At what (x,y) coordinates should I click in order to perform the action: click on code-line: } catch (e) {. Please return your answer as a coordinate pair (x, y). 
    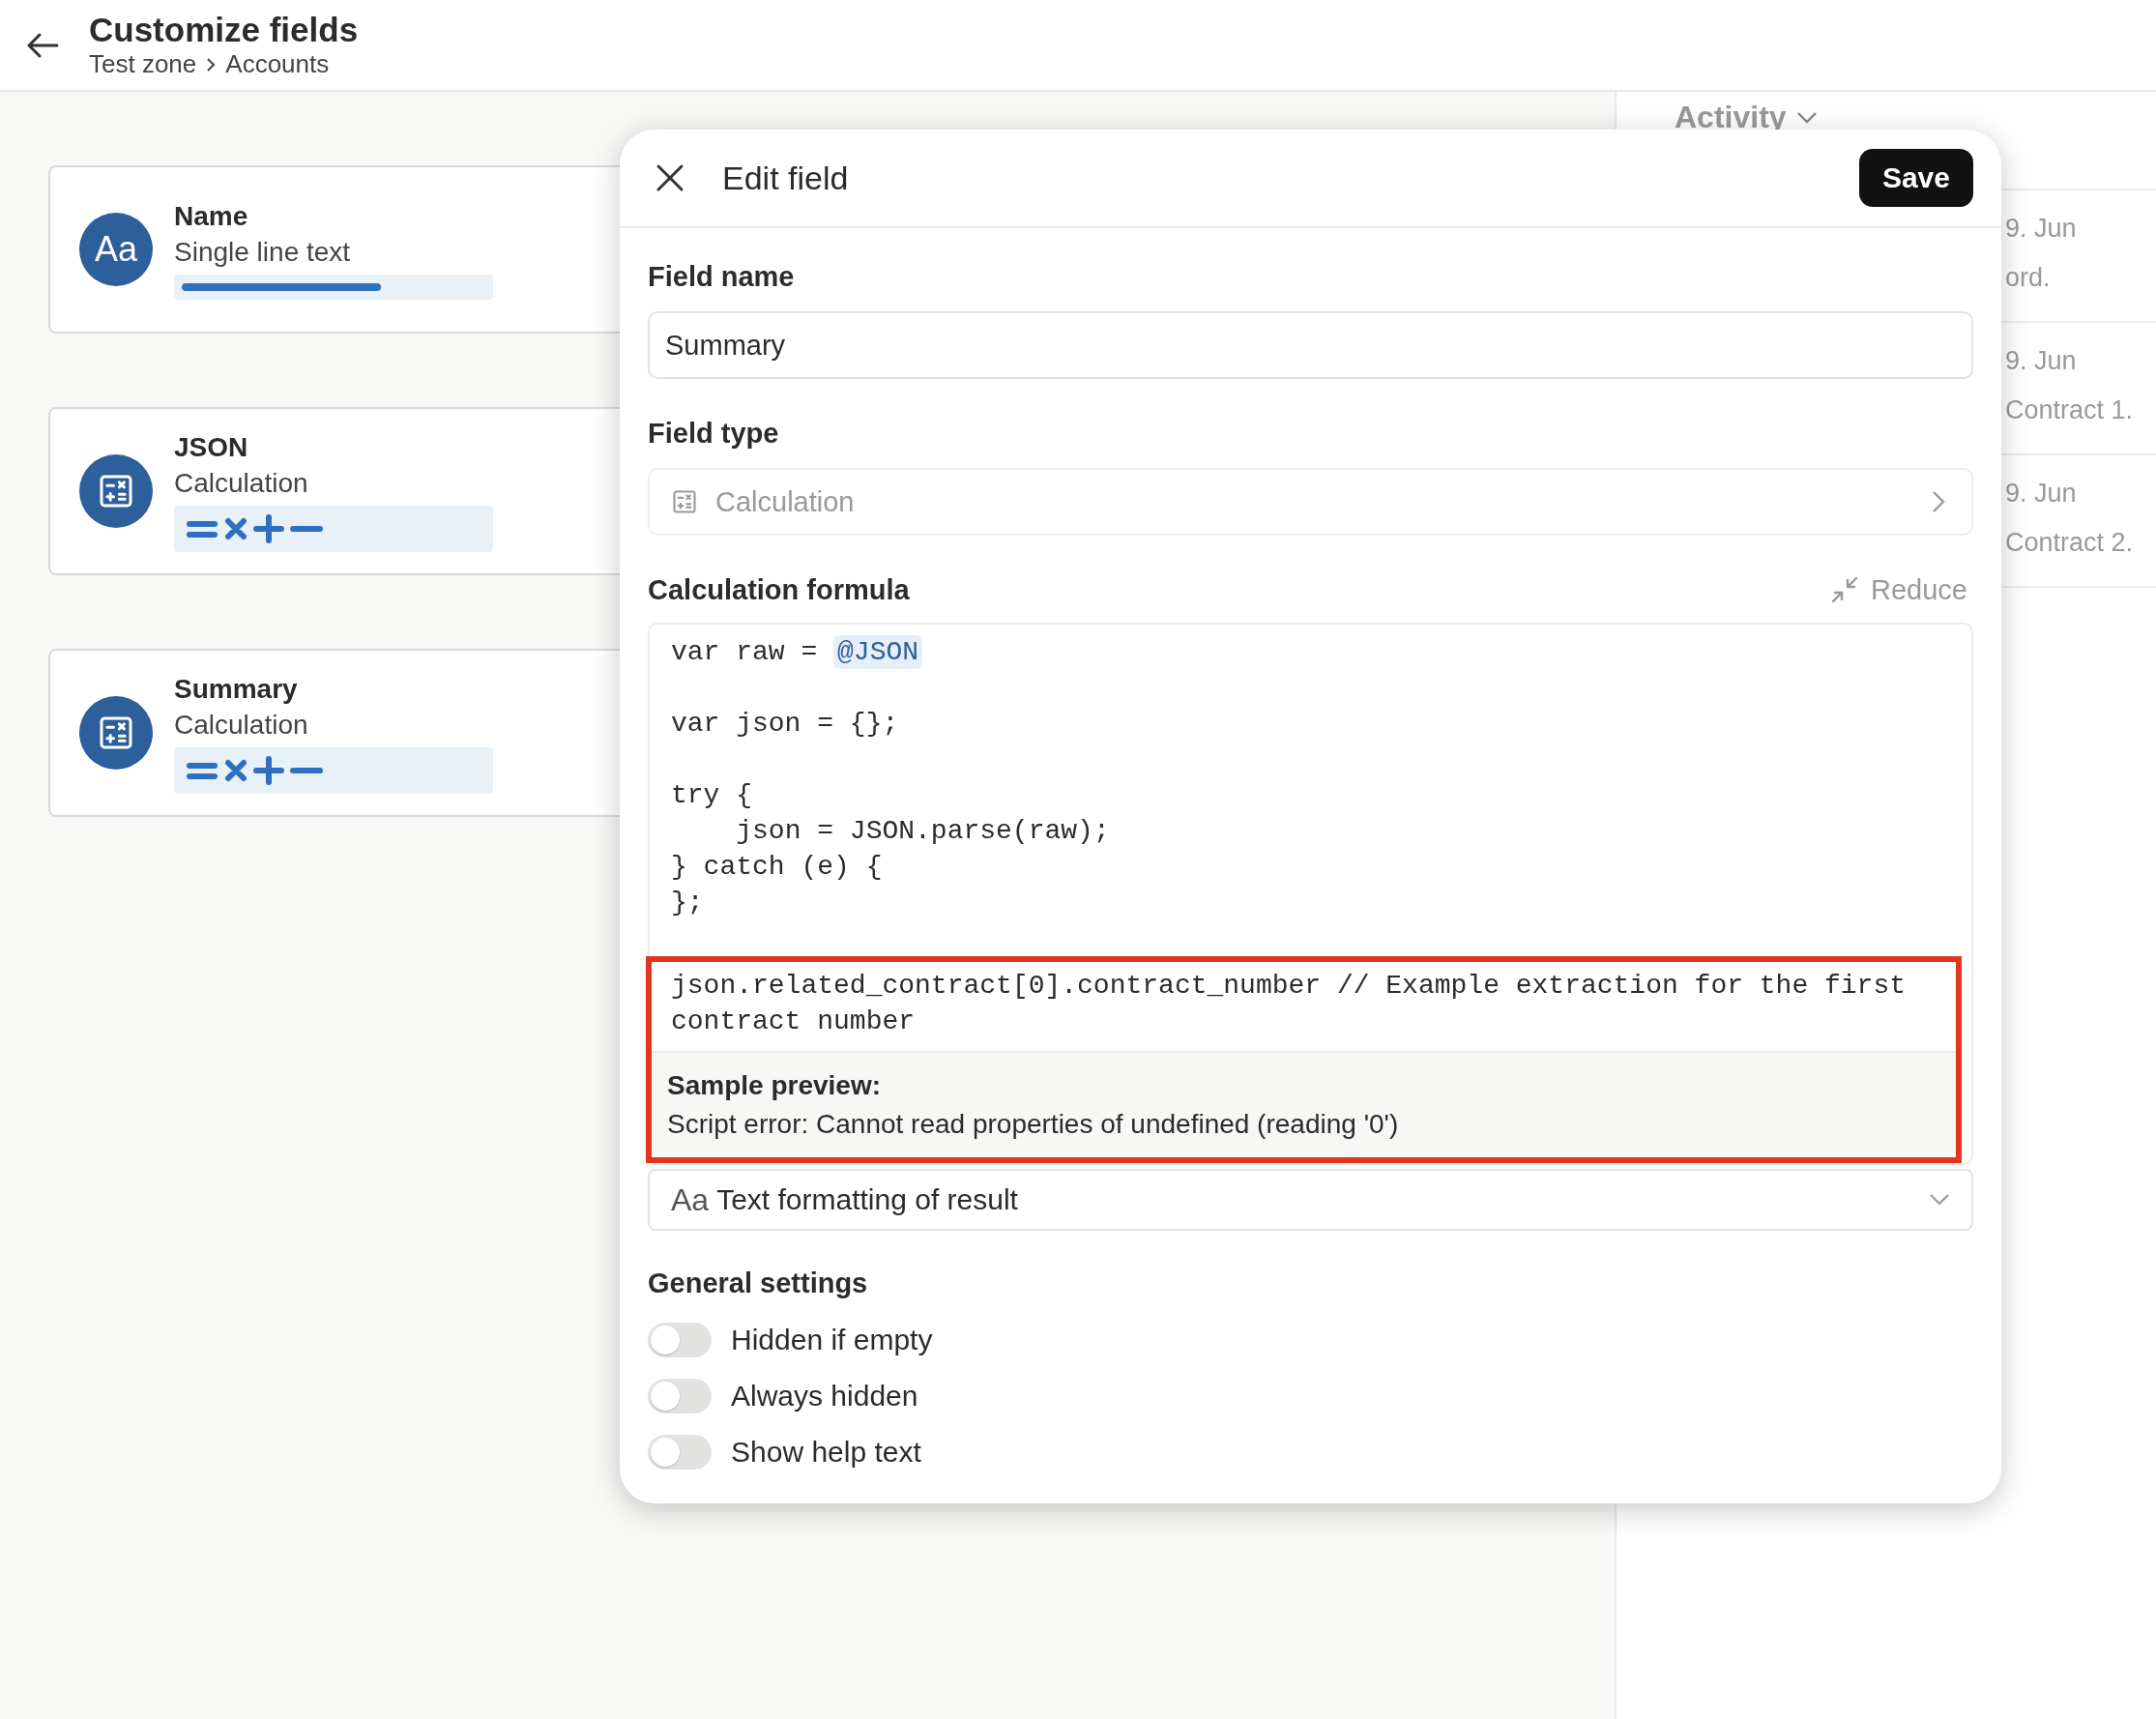
    Looking at the image, I should click on (777, 867).